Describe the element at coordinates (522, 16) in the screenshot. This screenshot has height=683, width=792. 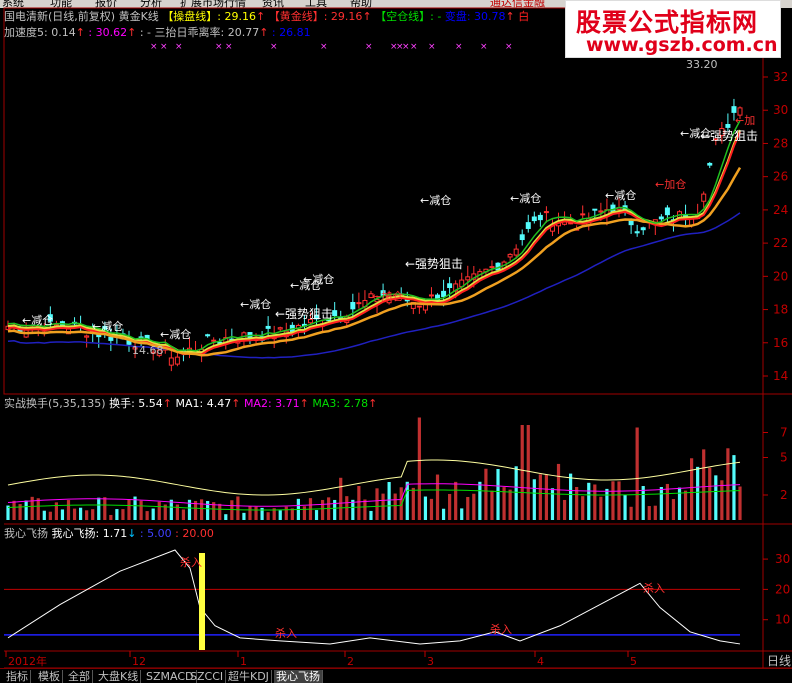
I see `header-item-4: 白` at that location.